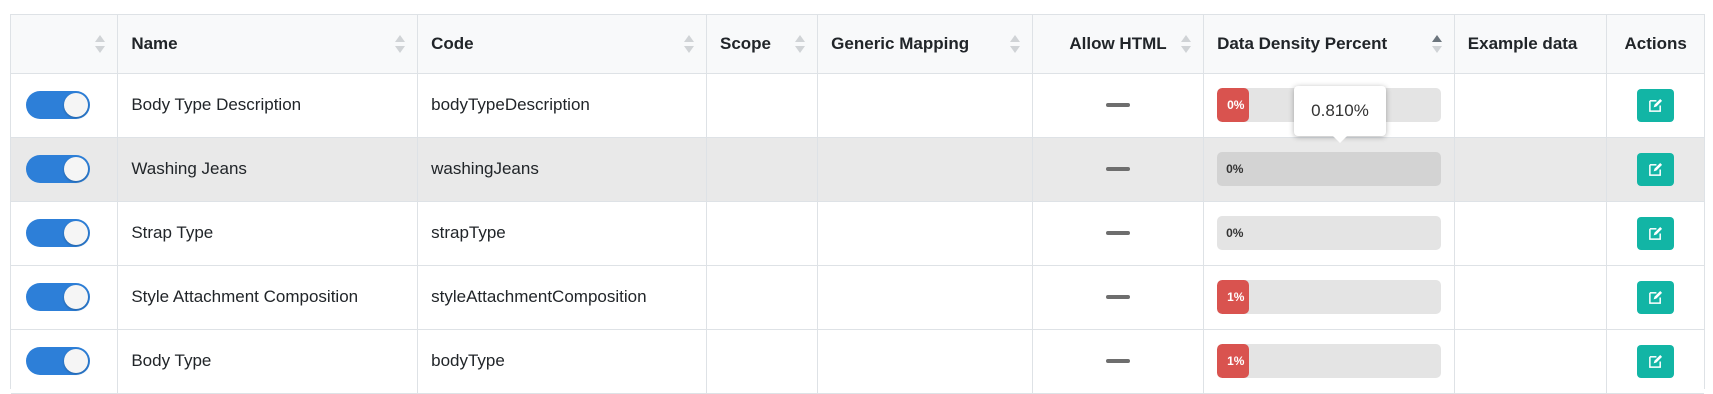 The height and width of the screenshot is (394, 1713). What do you see at coordinates (562, 233) in the screenshot?
I see `cell-code: strapType` at bounding box center [562, 233].